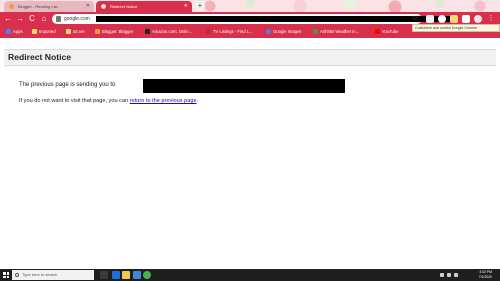  What do you see at coordinates (126, 275) in the screenshot?
I see `file-explorer-icon` at bounding box center [126, 275].